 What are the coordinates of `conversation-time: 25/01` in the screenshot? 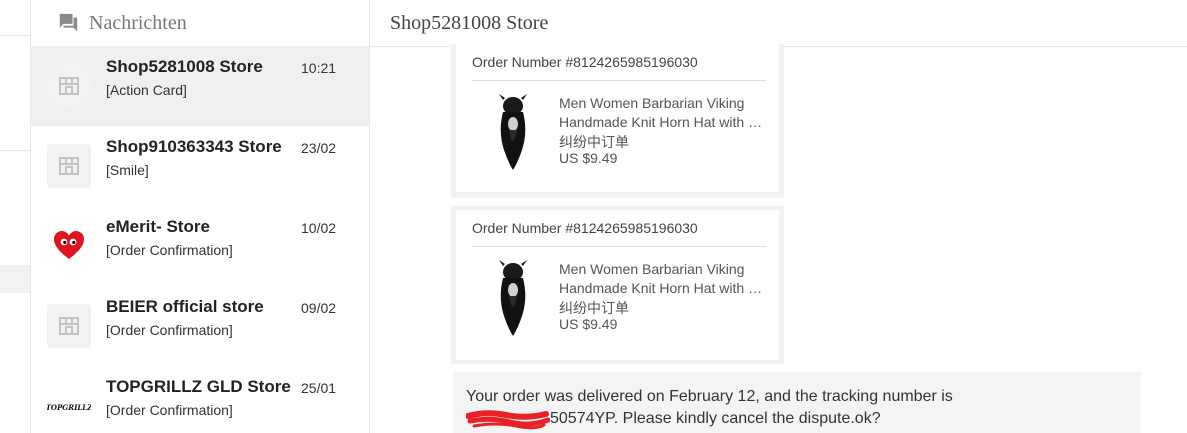 It's located at (319, 388).